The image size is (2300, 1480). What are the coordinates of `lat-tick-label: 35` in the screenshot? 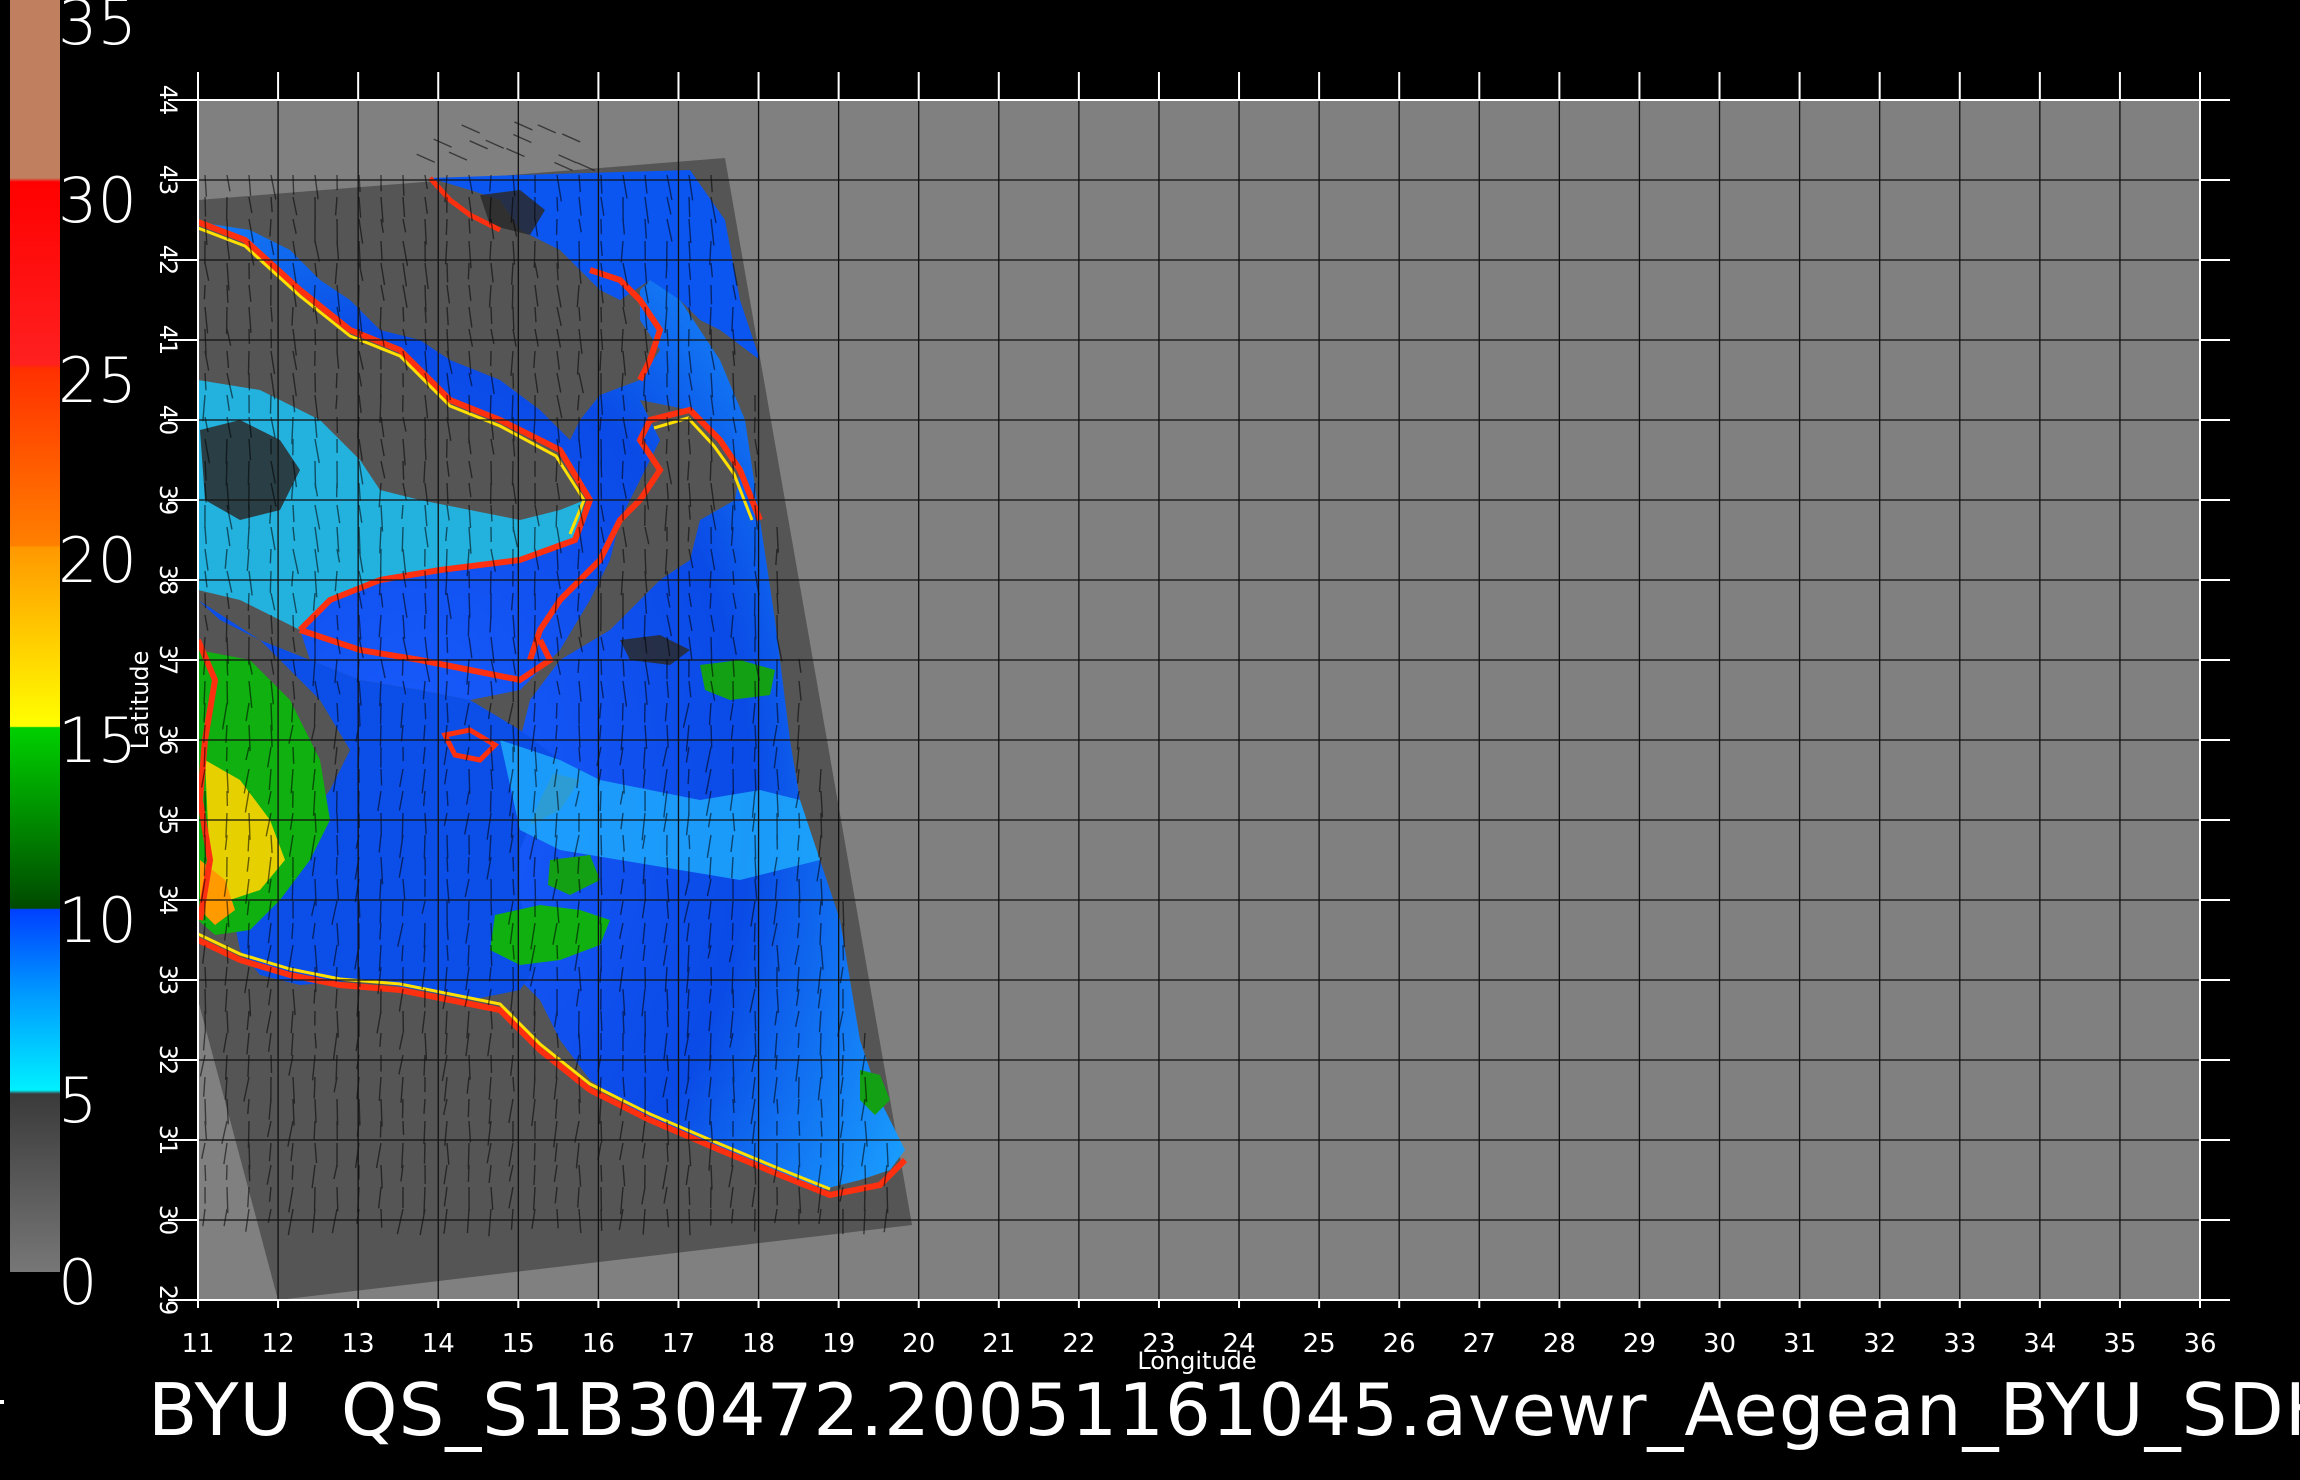 It's located at (168, 820).